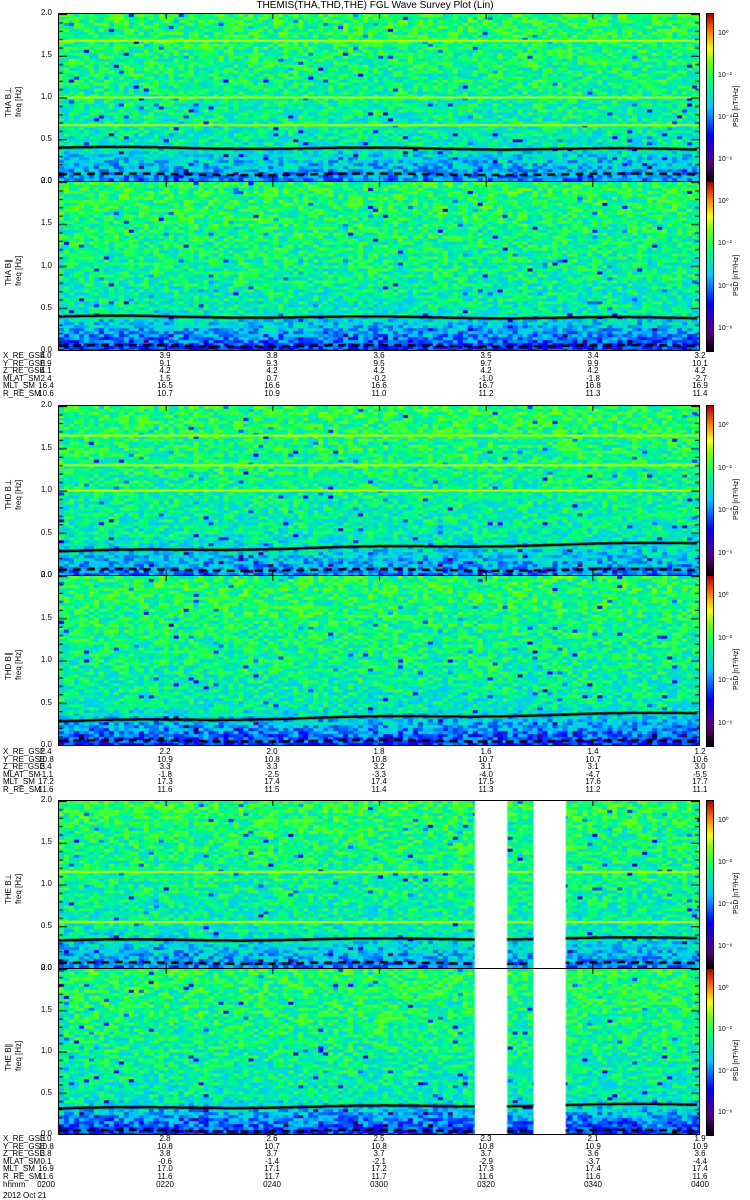 The height and width of the screenshot is (1200, 750). Describe the element at coordinates (25, 1195) in the screenshot. I see `date-label: 2012 Oct 21` at that location.